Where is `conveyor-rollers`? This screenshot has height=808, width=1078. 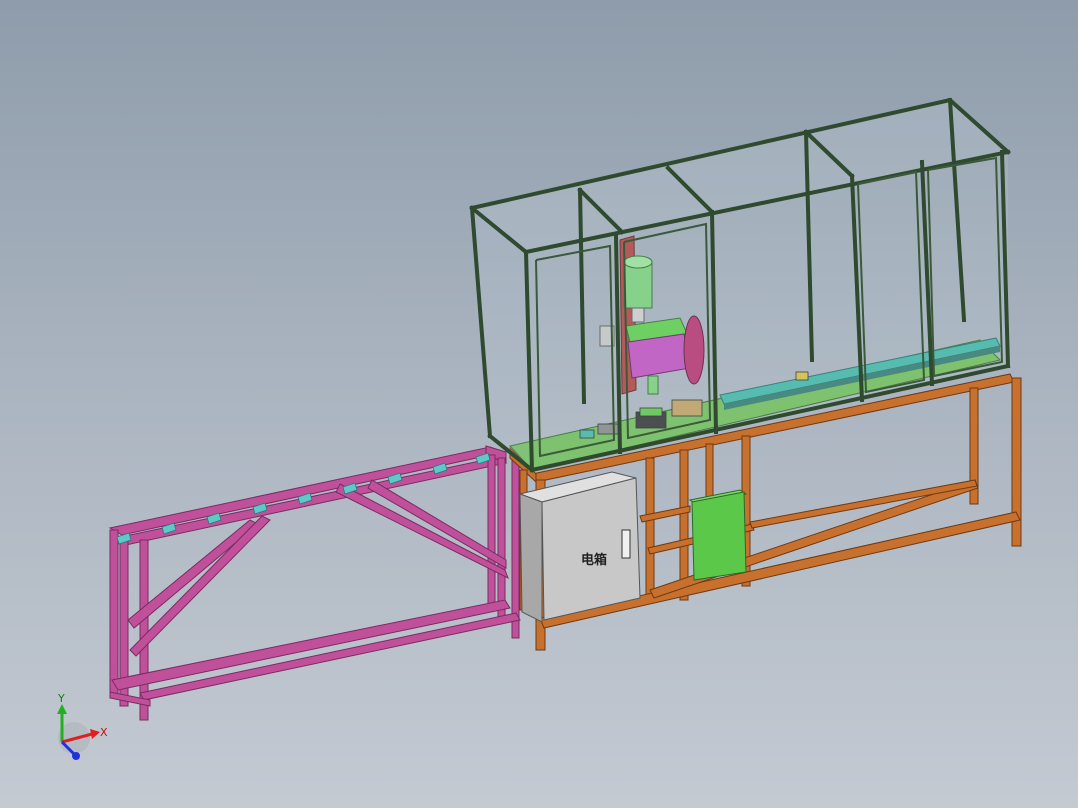 conveyor-rollers is located at coordinates (303, 498).